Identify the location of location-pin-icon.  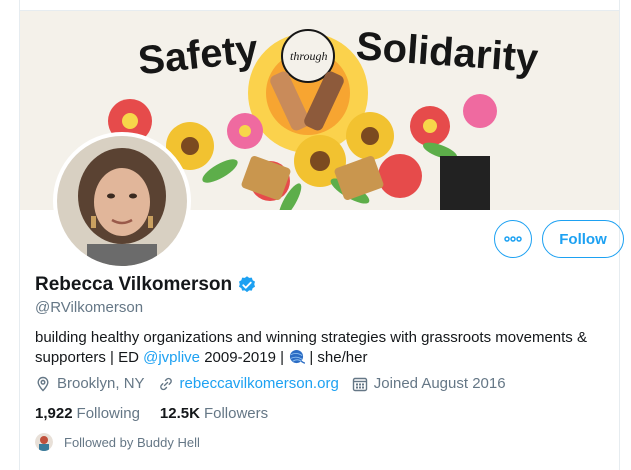
(43, 383).